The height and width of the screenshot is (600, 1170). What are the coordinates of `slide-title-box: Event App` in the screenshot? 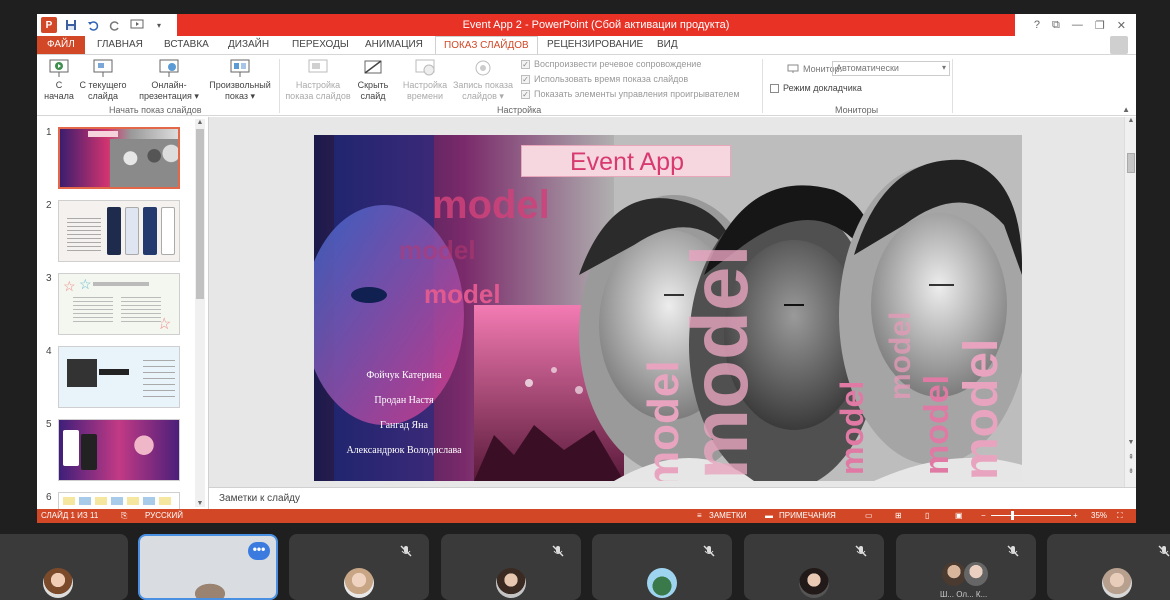 It's located at (626, 161).